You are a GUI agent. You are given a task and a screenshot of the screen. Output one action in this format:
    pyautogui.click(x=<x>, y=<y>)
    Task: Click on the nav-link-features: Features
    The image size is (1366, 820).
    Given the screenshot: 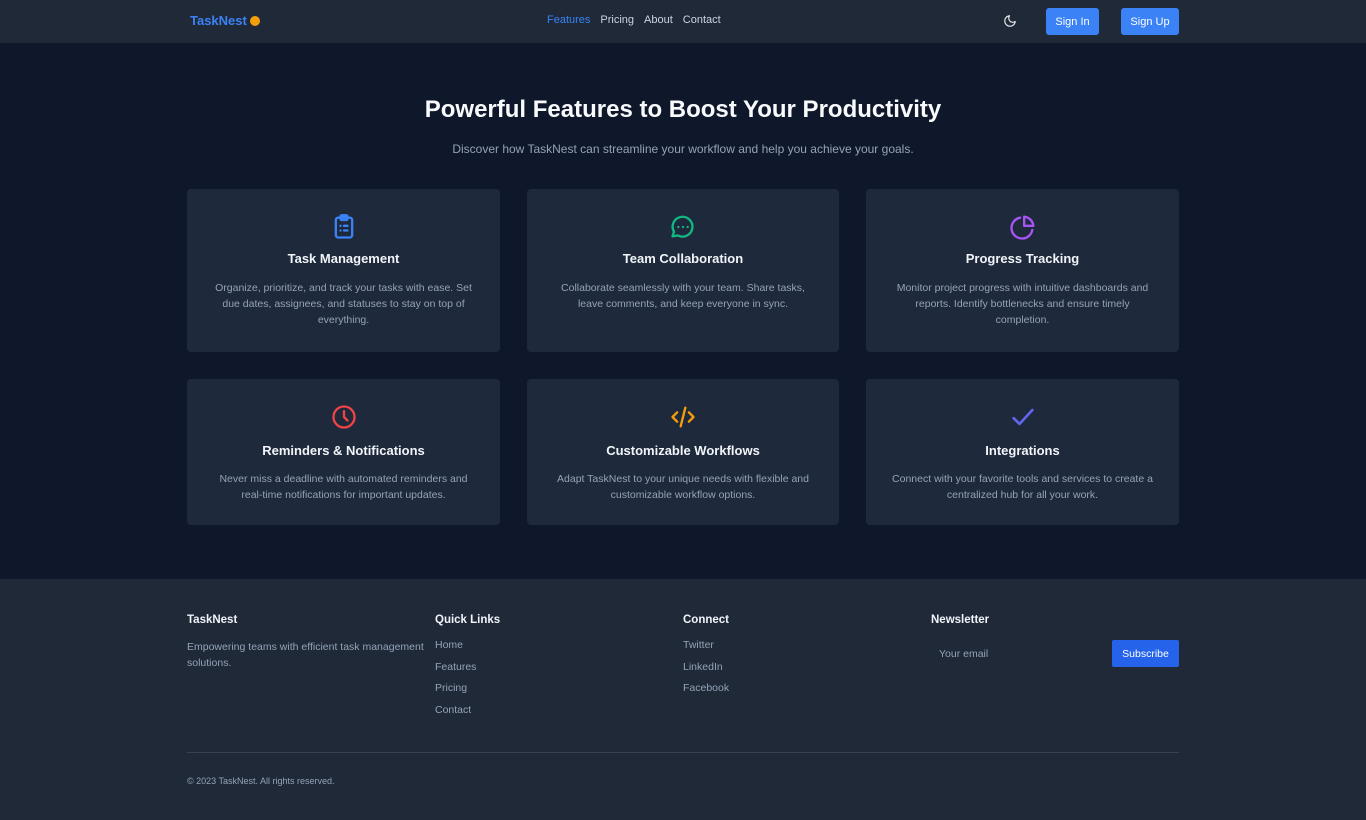 What is the action you would take?
    pyautogui.click(x=568, y=20)
    